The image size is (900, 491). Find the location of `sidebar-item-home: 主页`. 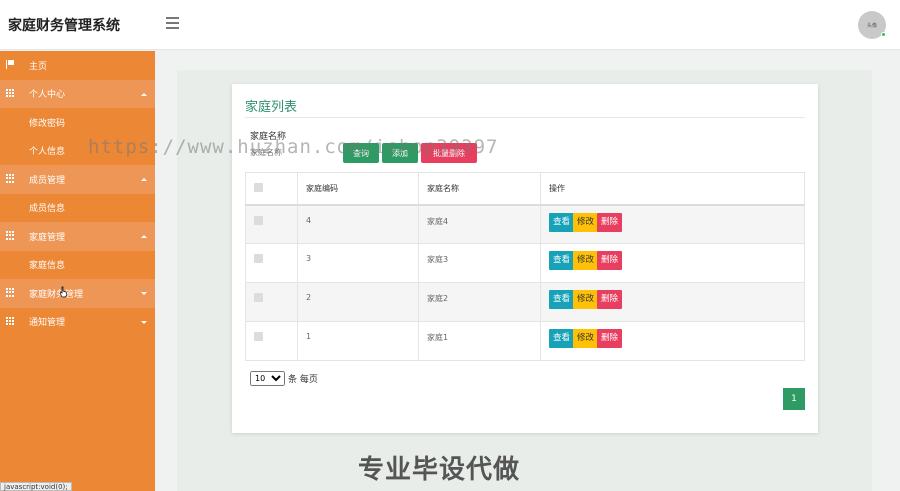

sidebar-item-home: 主页 is located at coordinates (77, 65).